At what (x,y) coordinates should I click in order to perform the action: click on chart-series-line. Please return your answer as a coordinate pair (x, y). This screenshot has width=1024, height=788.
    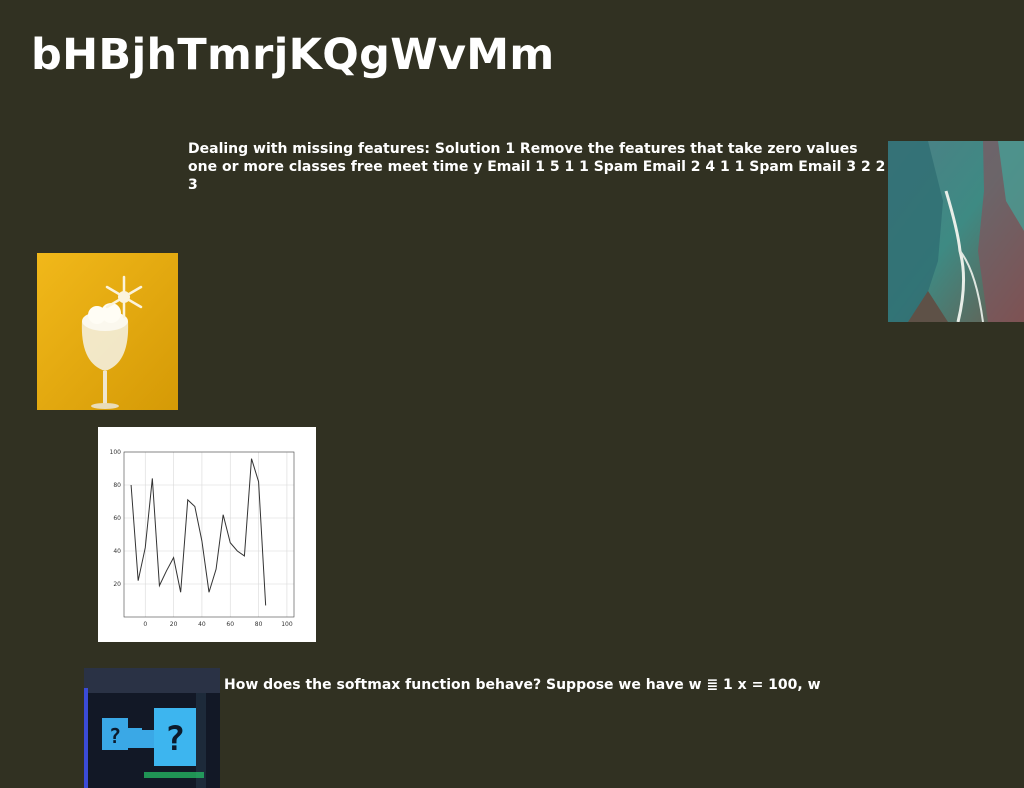
    Looking at the image, I should click on (198, 532).